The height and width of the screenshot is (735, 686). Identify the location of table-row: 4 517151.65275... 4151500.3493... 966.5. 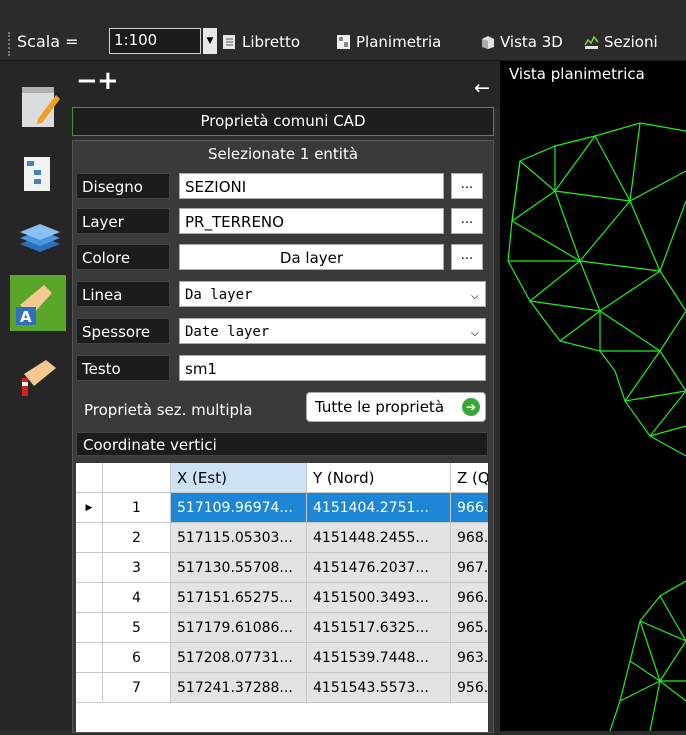
(282, 598).